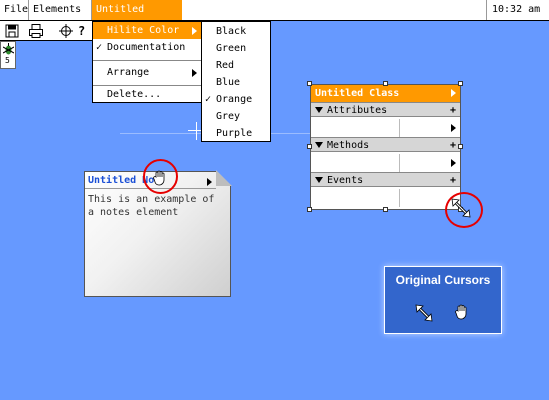 The height and width of the screenshot is (400, 549). I want to click on section-events: Events +, so click(385, 179).